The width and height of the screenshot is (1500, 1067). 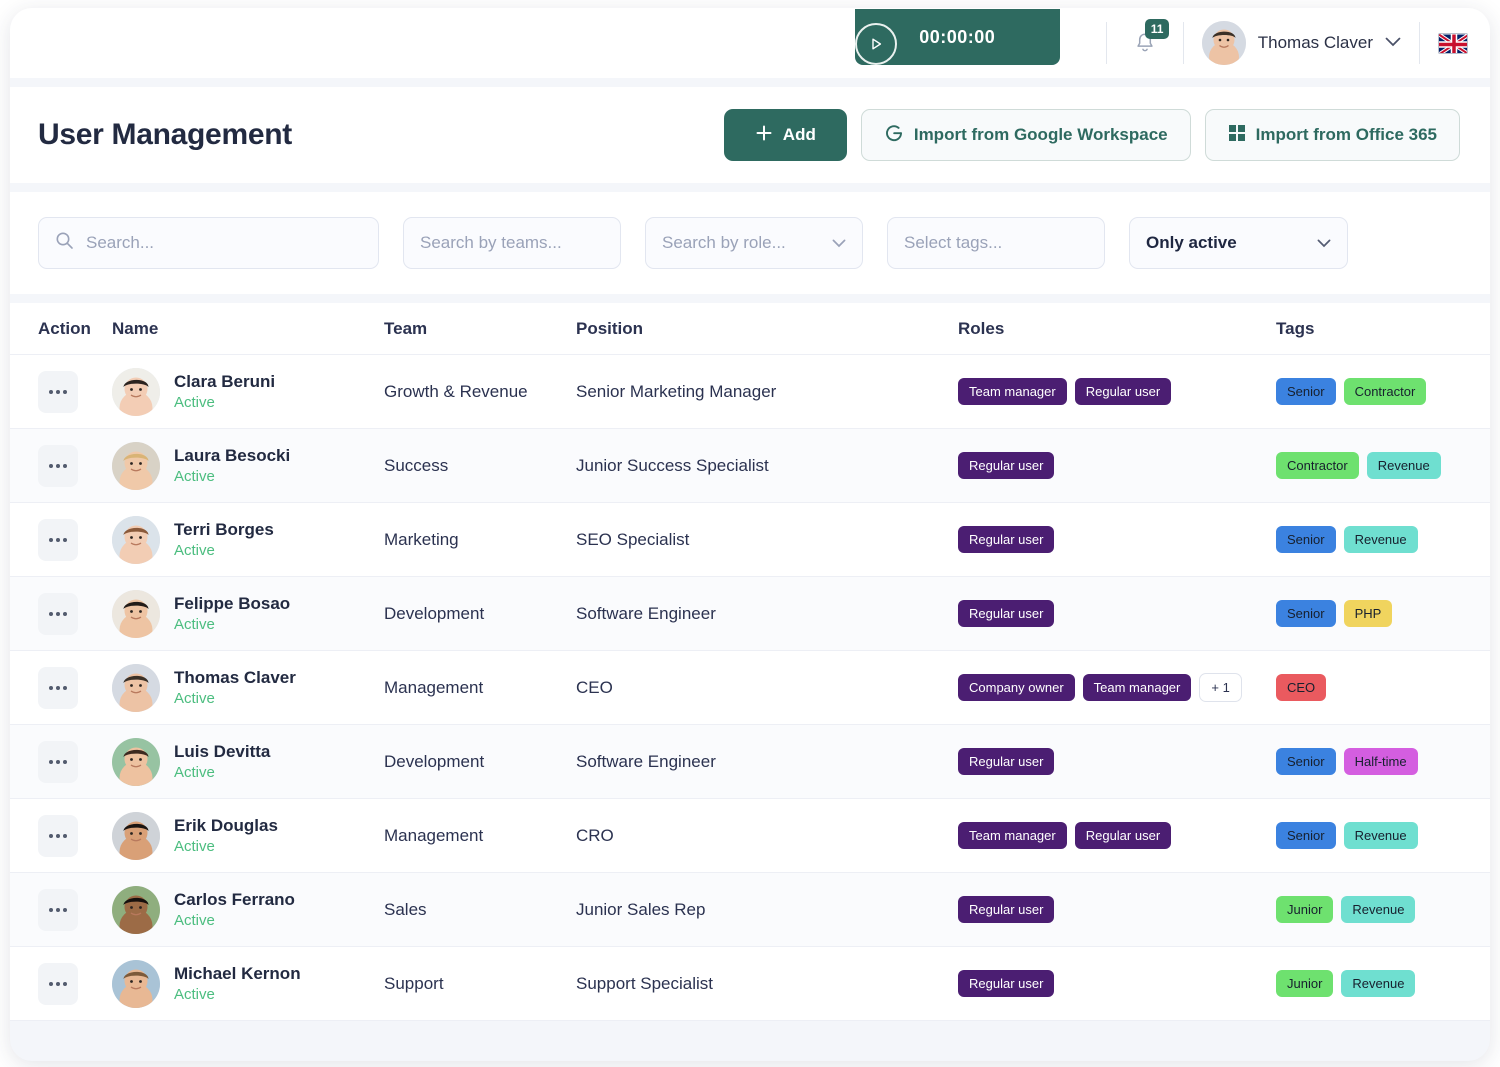 I want to click on tag-badge: Half-time, so click(x=1380, y=761).